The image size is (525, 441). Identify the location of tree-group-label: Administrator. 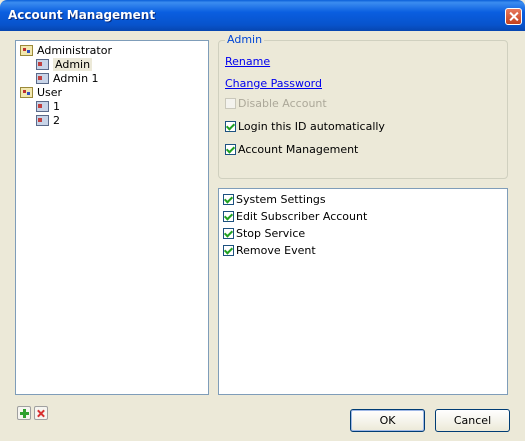
(74, 50).